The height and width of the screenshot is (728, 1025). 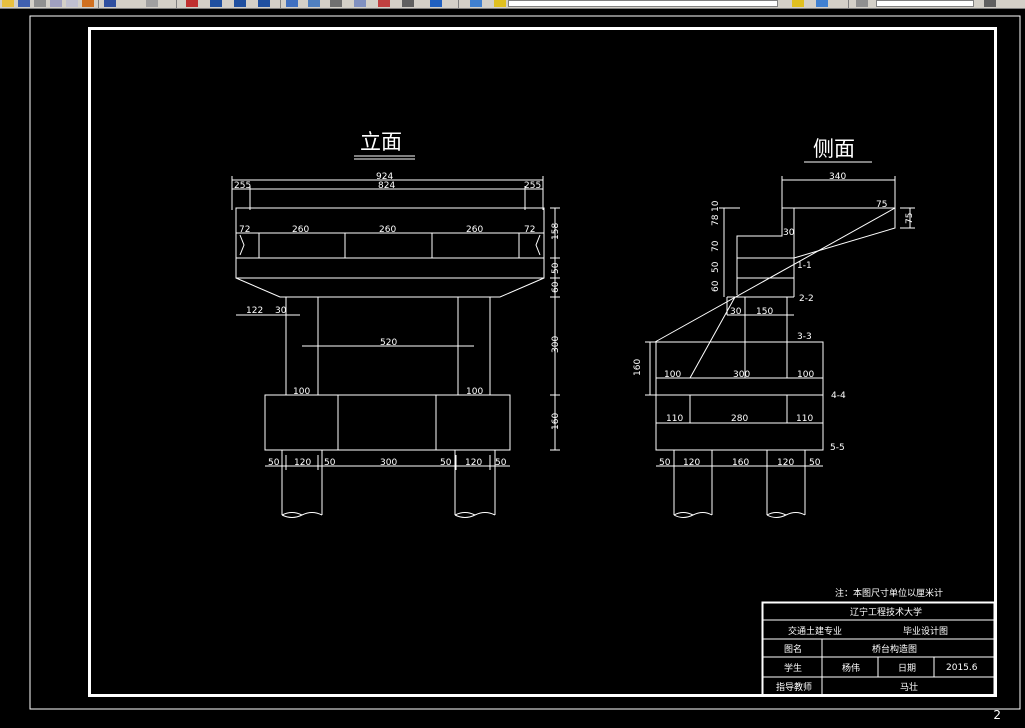 I want to click on page-number: 2, so click(x=997, y=715).